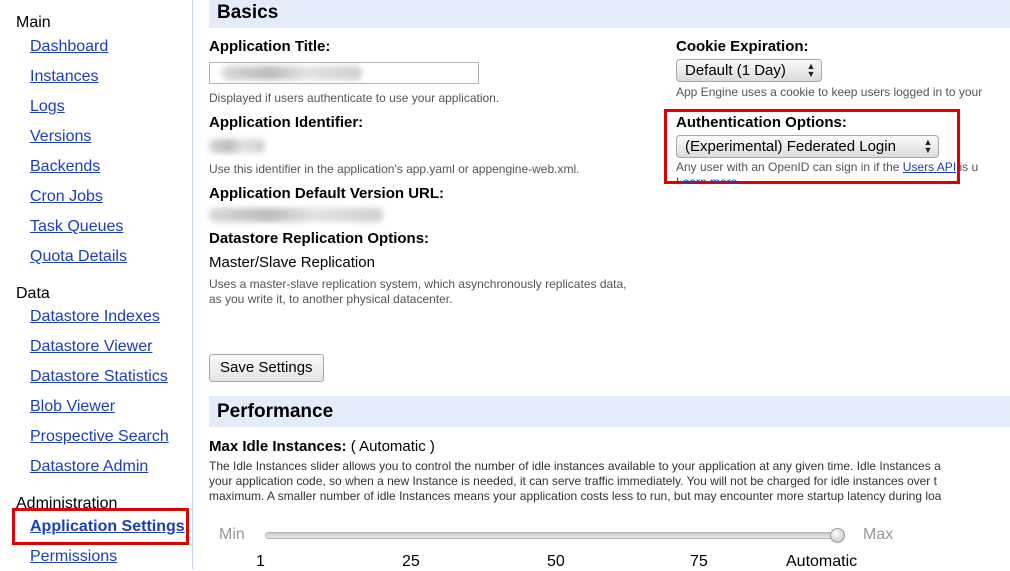 Image resolution: width=1010 pixels, height=571 pixels. I want to click on nav-instances: Instances, so click(64, 77).